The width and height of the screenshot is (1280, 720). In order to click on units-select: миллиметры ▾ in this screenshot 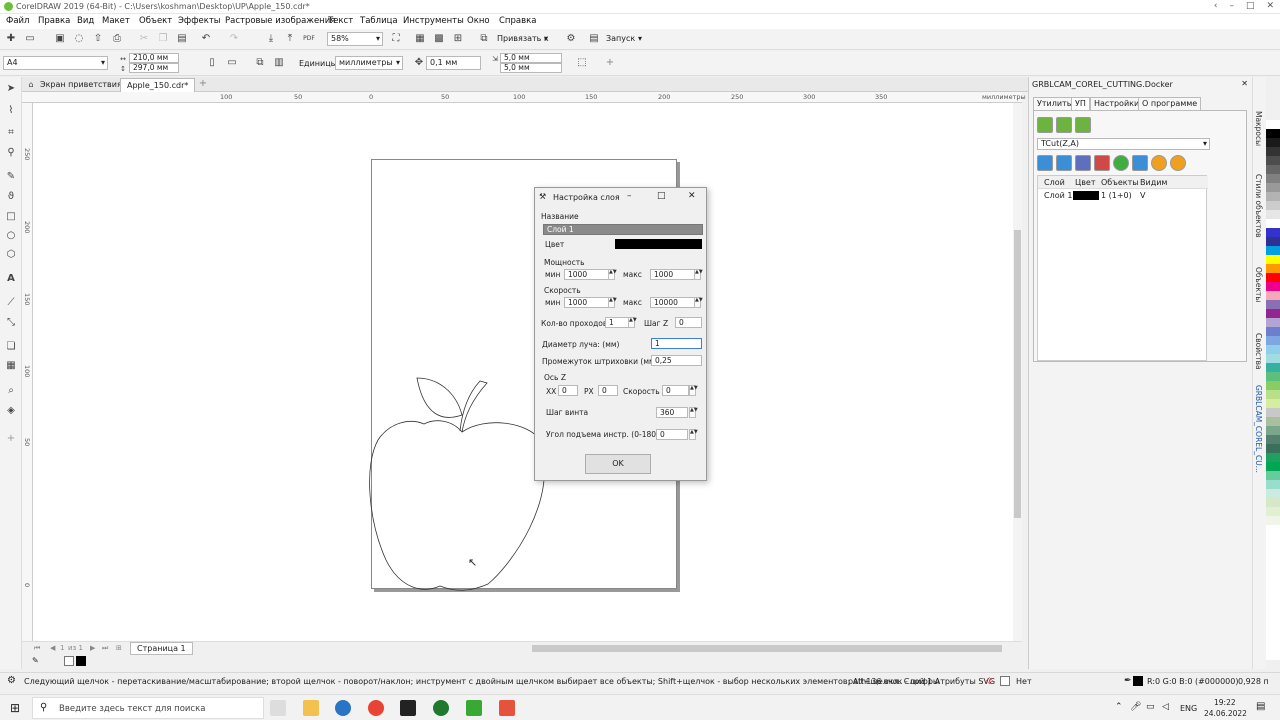, I will do `click(369, 63)`.